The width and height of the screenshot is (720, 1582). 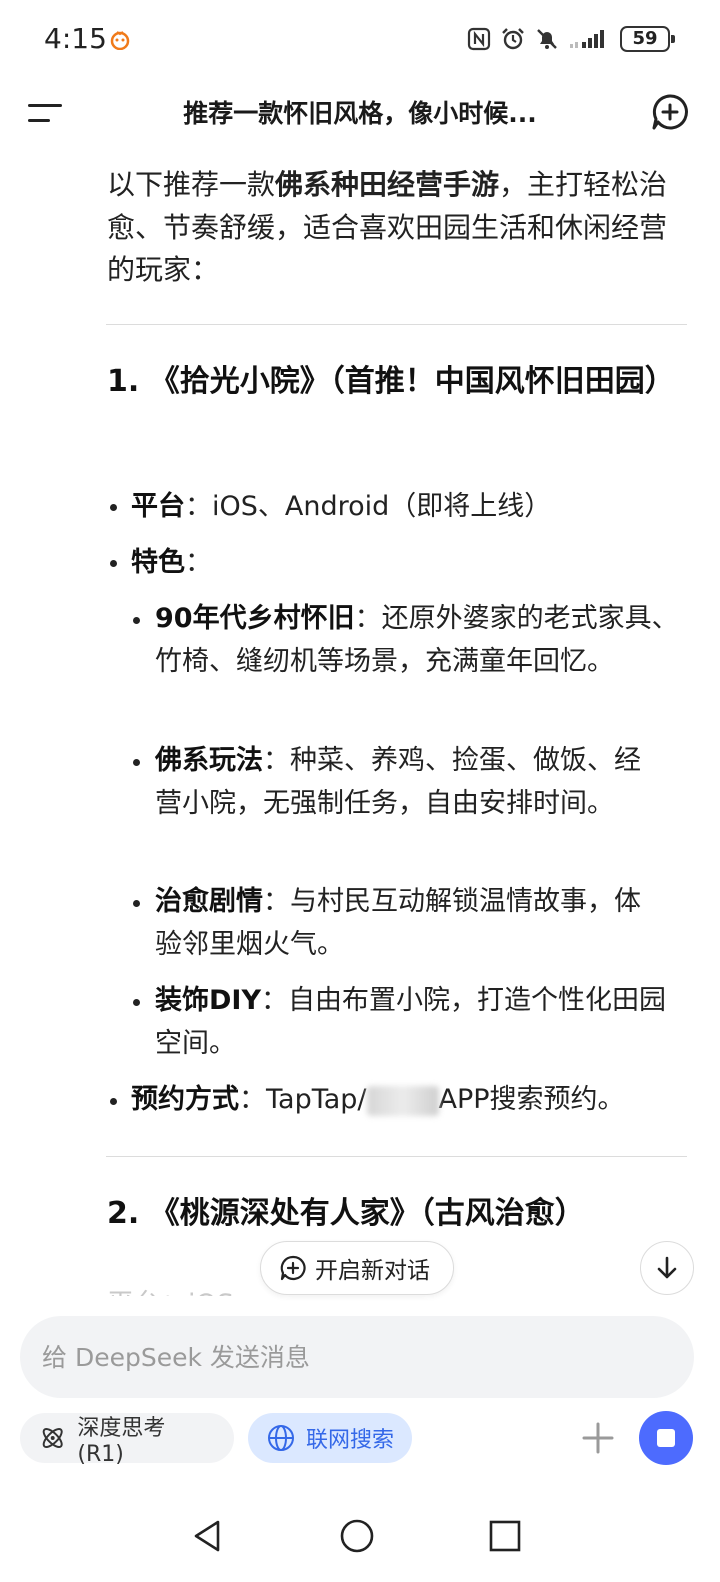 What do you see at coordinates (198, 562) in the screenshot?
I see `features-colon: ：` at bounding box center [198, 562].